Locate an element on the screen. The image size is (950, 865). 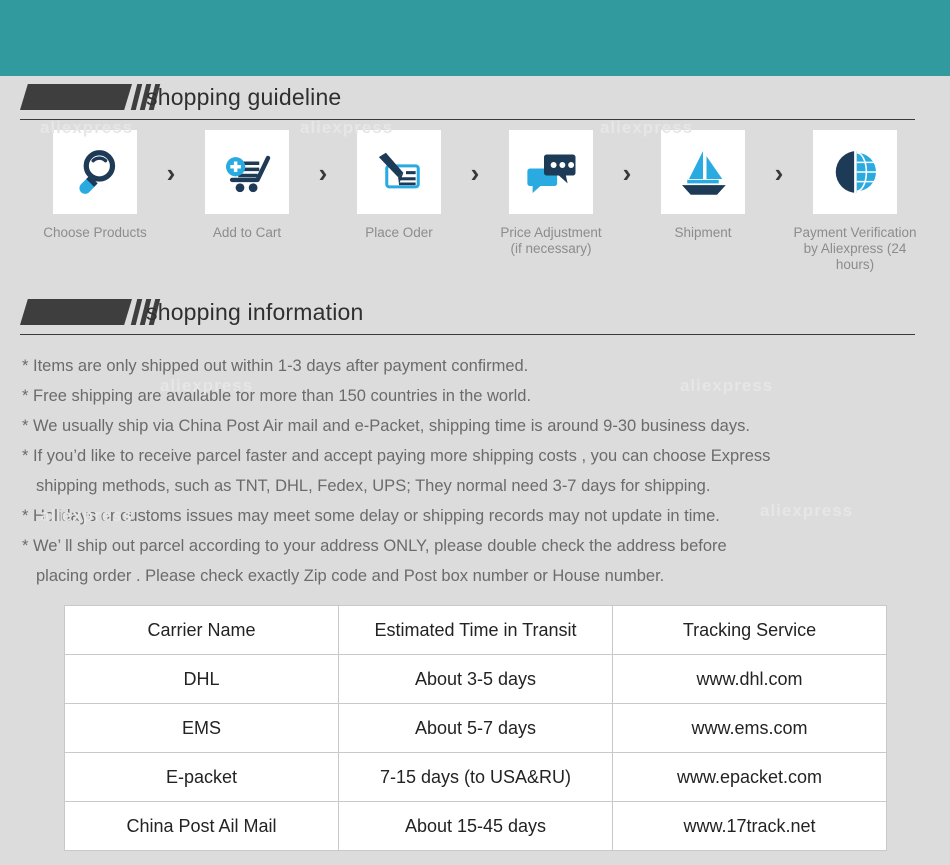
table-cell-tracking: www.epacket.com is located at coordinates (749, 777).